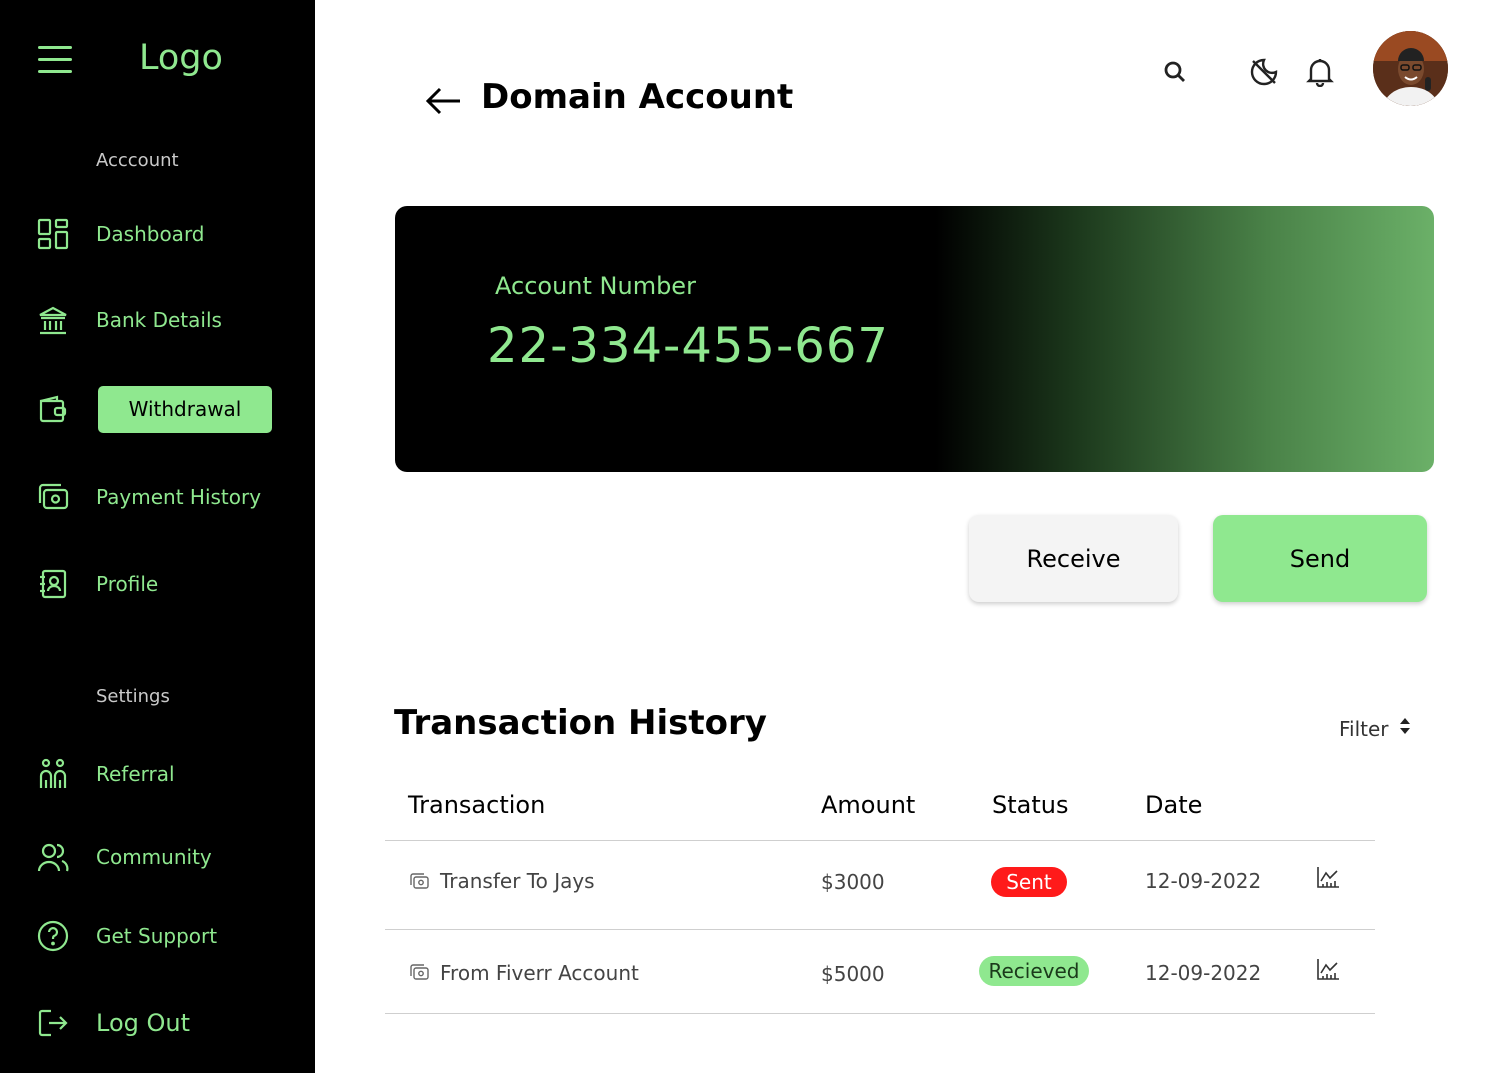  Describe the element at coordinates (595, 286) in the screenshot. I see `account-number-label: Account Number` at that location.